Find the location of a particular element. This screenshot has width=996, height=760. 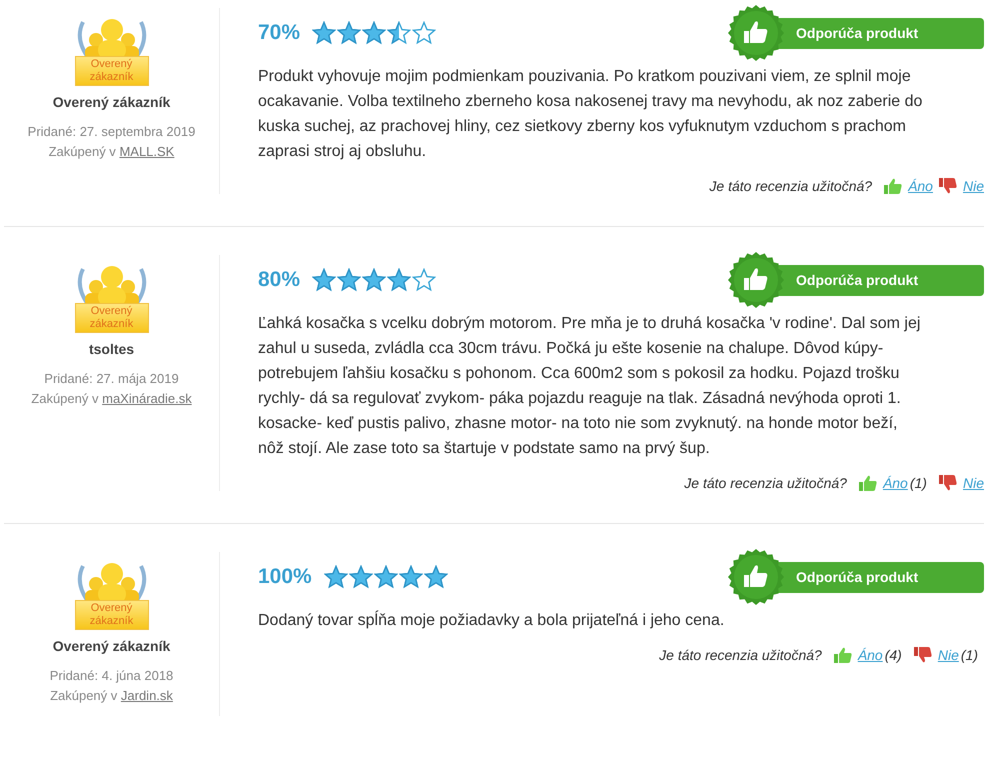

review-date: Pridané: 27. septembra 2019 is located at coordinates (112, 132).